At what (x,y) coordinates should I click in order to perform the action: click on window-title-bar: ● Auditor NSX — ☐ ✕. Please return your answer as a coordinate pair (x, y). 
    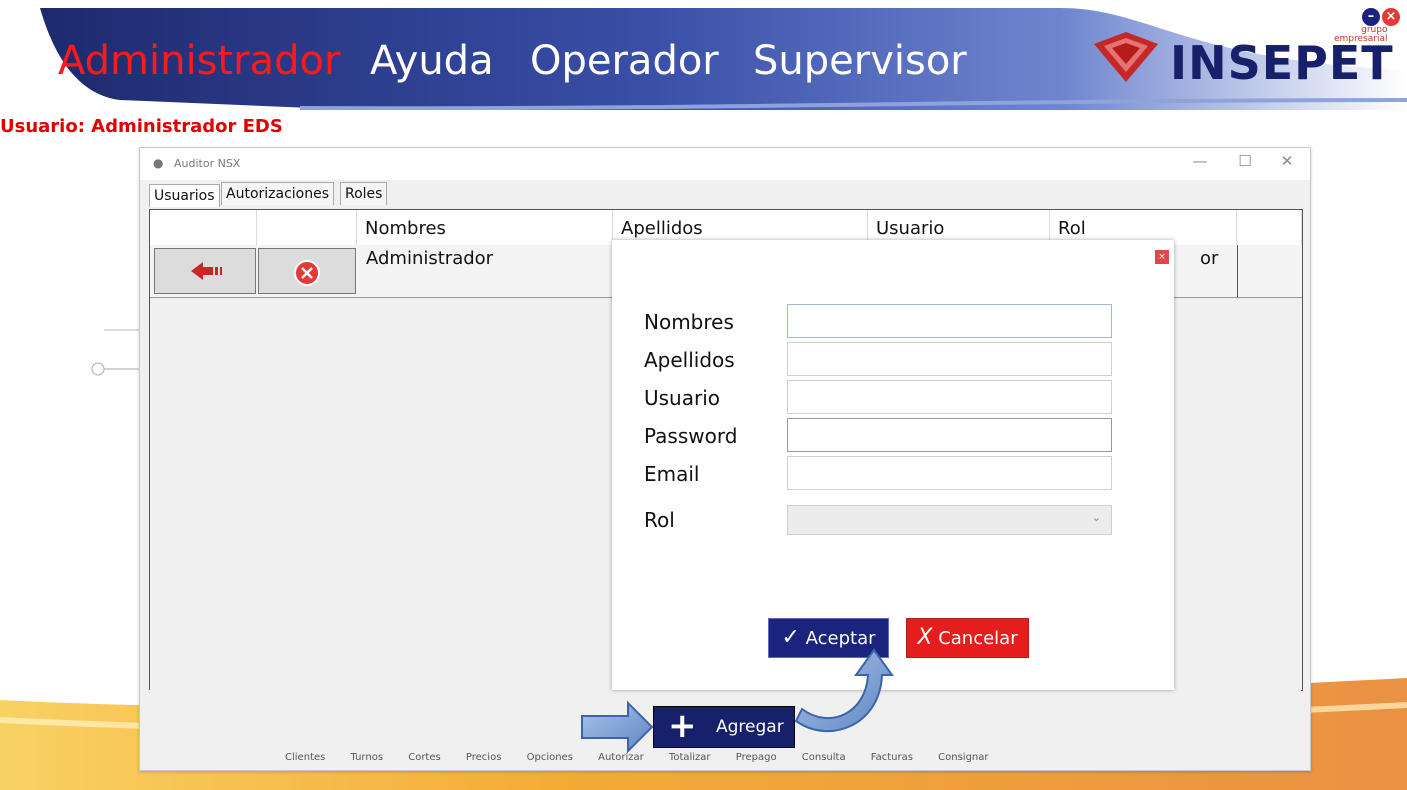
    Looking at the image, I should click on (725, 164).